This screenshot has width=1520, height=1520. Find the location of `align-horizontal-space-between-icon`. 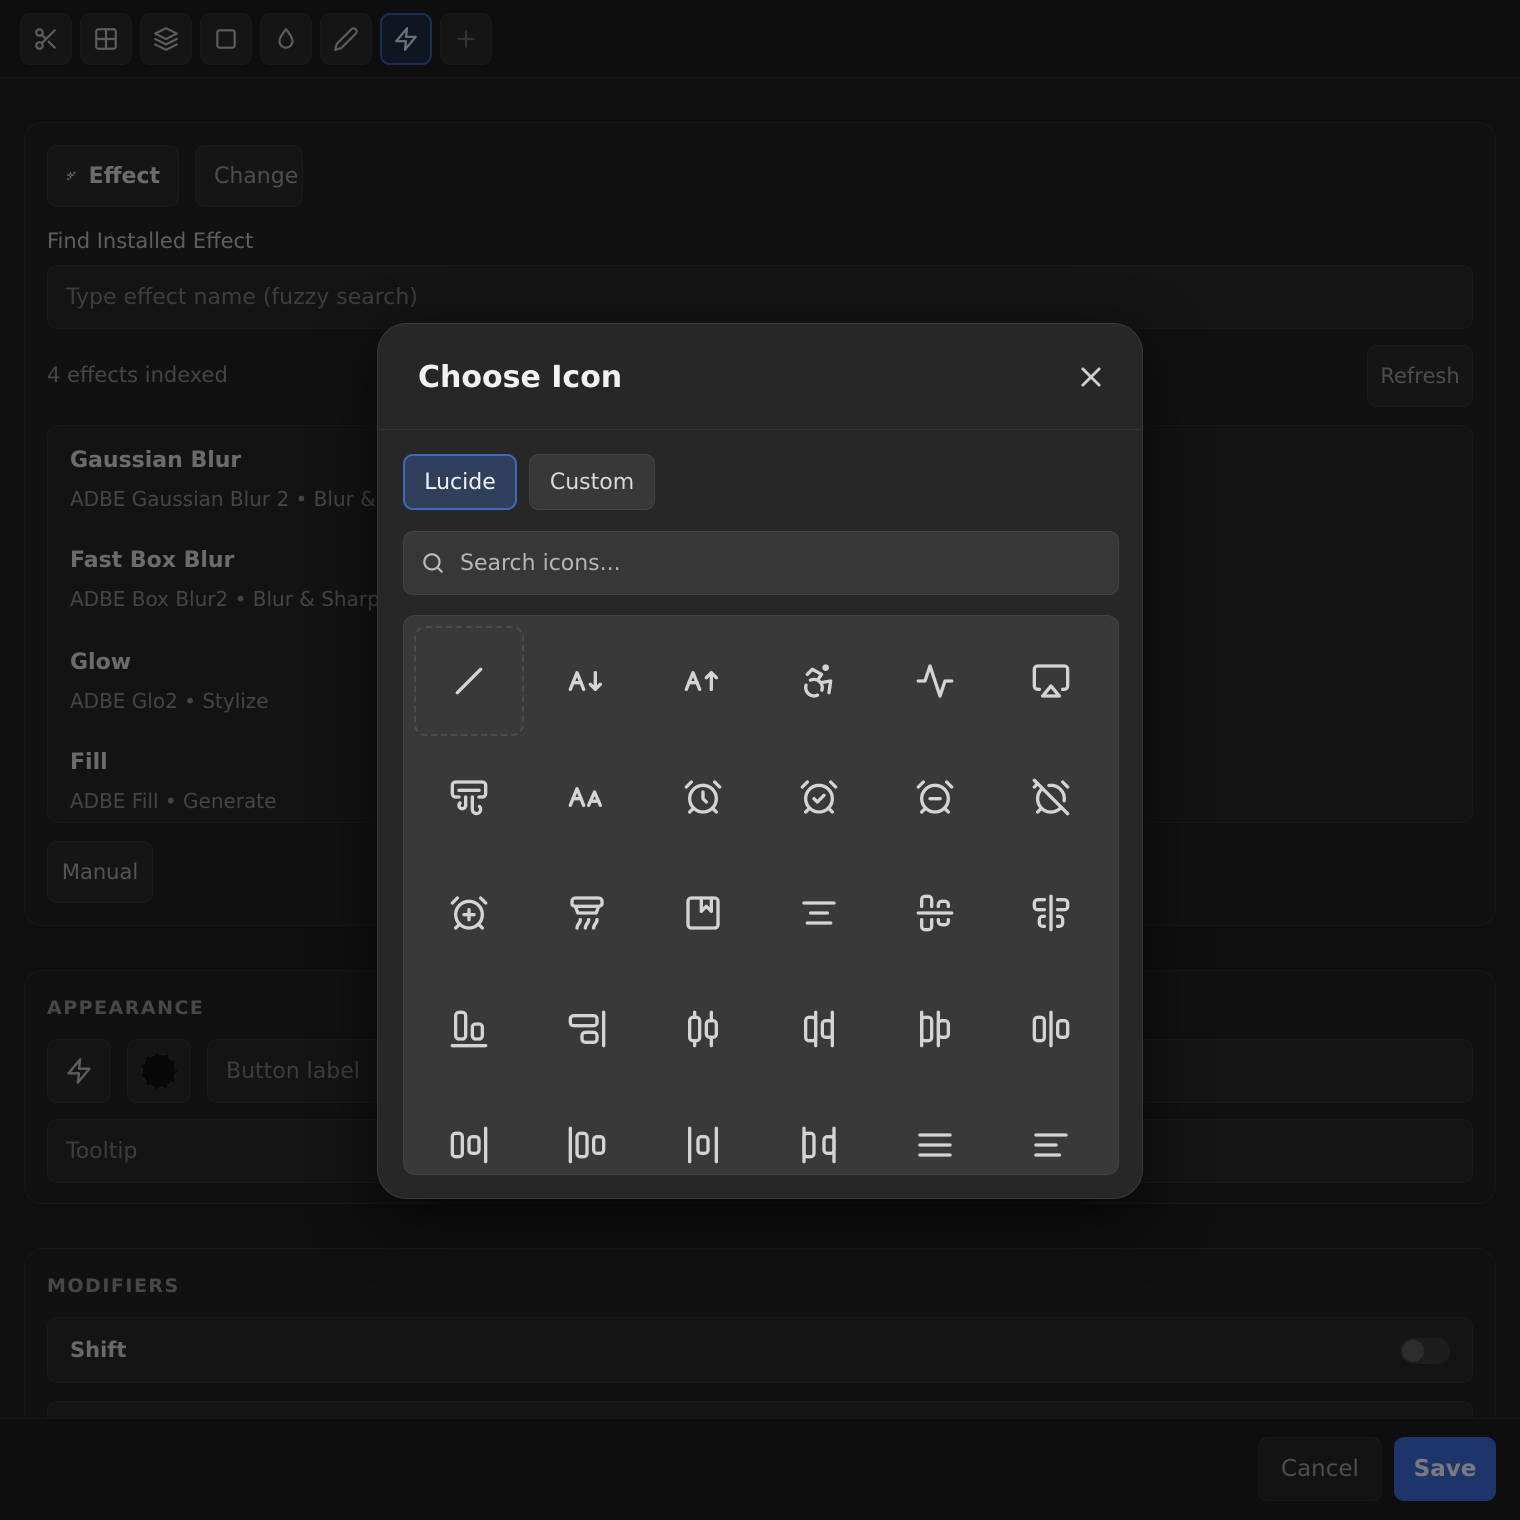

align-horizontal-space-between-icon is located at coordinates (819, 1145).